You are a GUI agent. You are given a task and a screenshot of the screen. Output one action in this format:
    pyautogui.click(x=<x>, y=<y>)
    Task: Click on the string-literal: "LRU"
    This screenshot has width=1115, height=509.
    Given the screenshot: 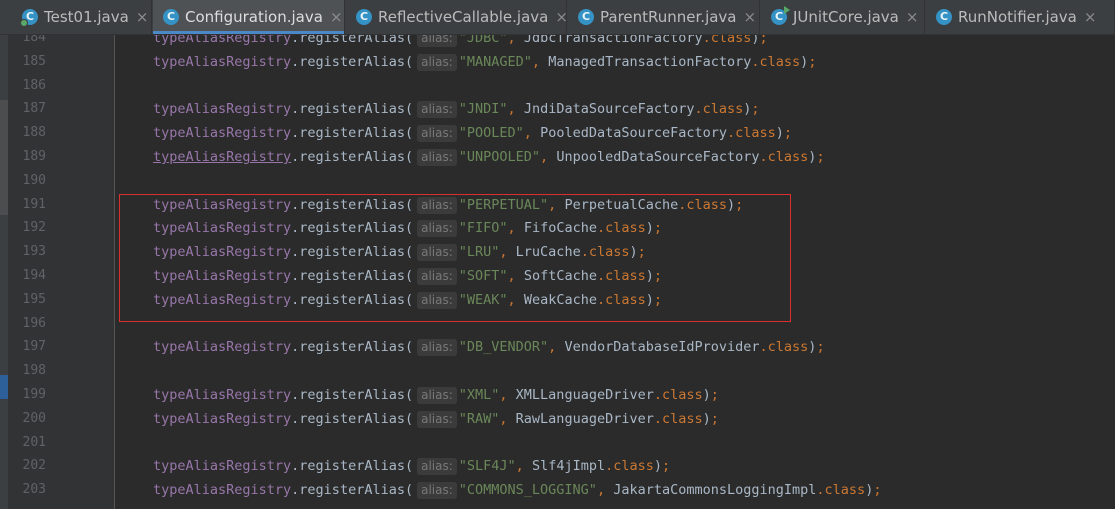 What is the action you would take?
    pyautogui.click(x=479, y=252)
    